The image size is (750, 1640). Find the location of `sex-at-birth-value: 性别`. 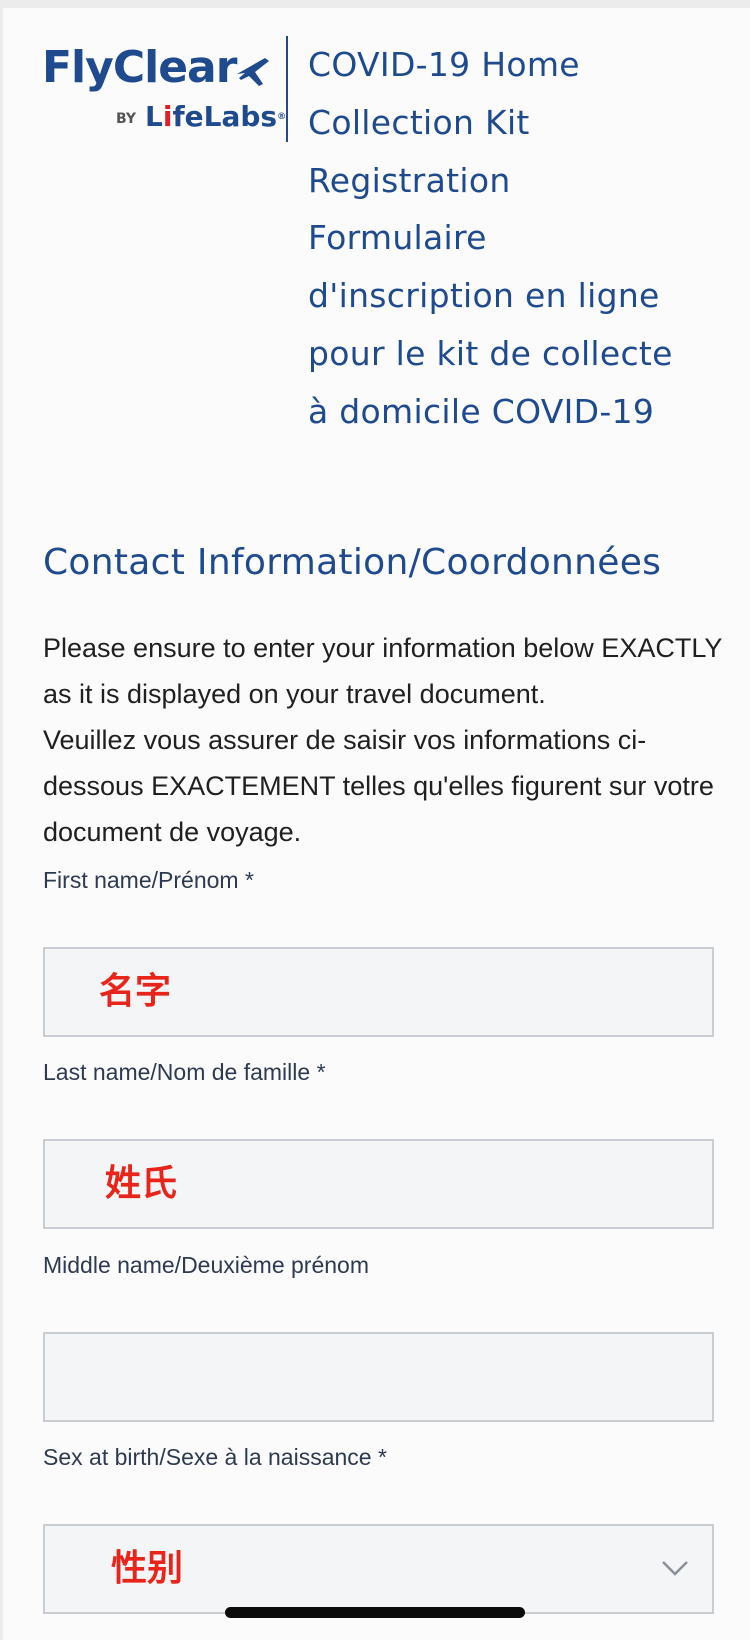

sex-at-birth-value: 性别 is located at coordinates (147, 1568).